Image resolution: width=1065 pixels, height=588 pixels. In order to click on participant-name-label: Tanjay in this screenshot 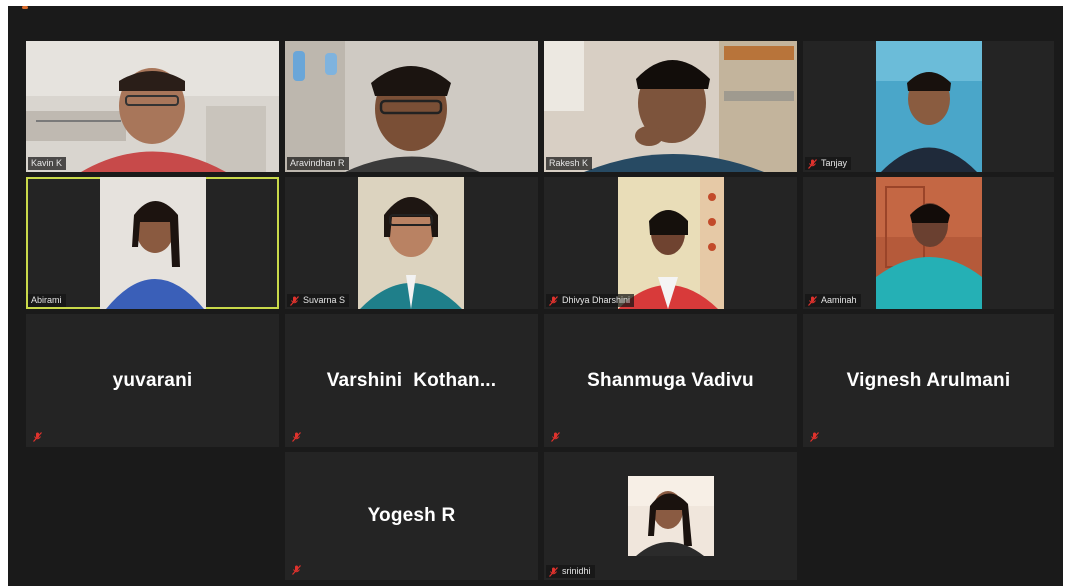, I will do `click(828, 163)`.